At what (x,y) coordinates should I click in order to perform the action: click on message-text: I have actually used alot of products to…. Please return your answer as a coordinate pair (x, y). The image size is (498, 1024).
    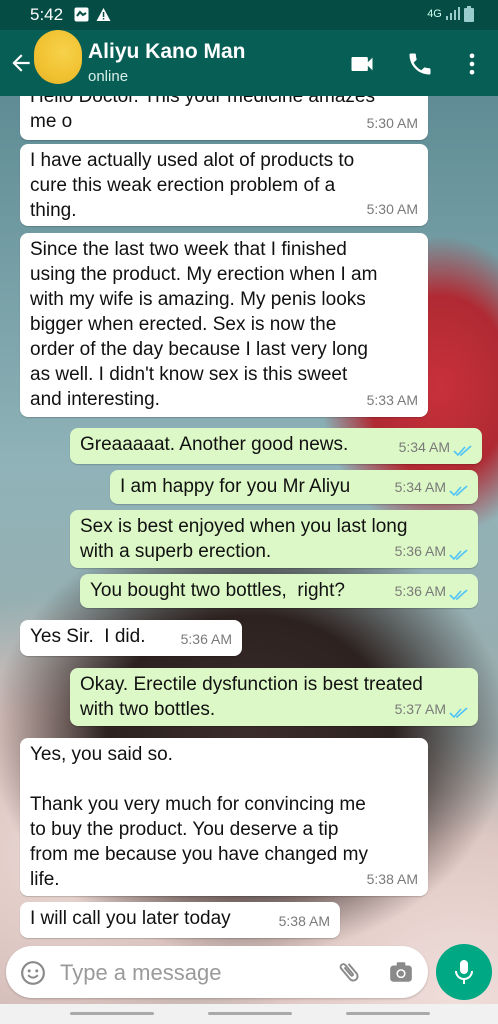
    Looking at the image, I should click on (192, 185).